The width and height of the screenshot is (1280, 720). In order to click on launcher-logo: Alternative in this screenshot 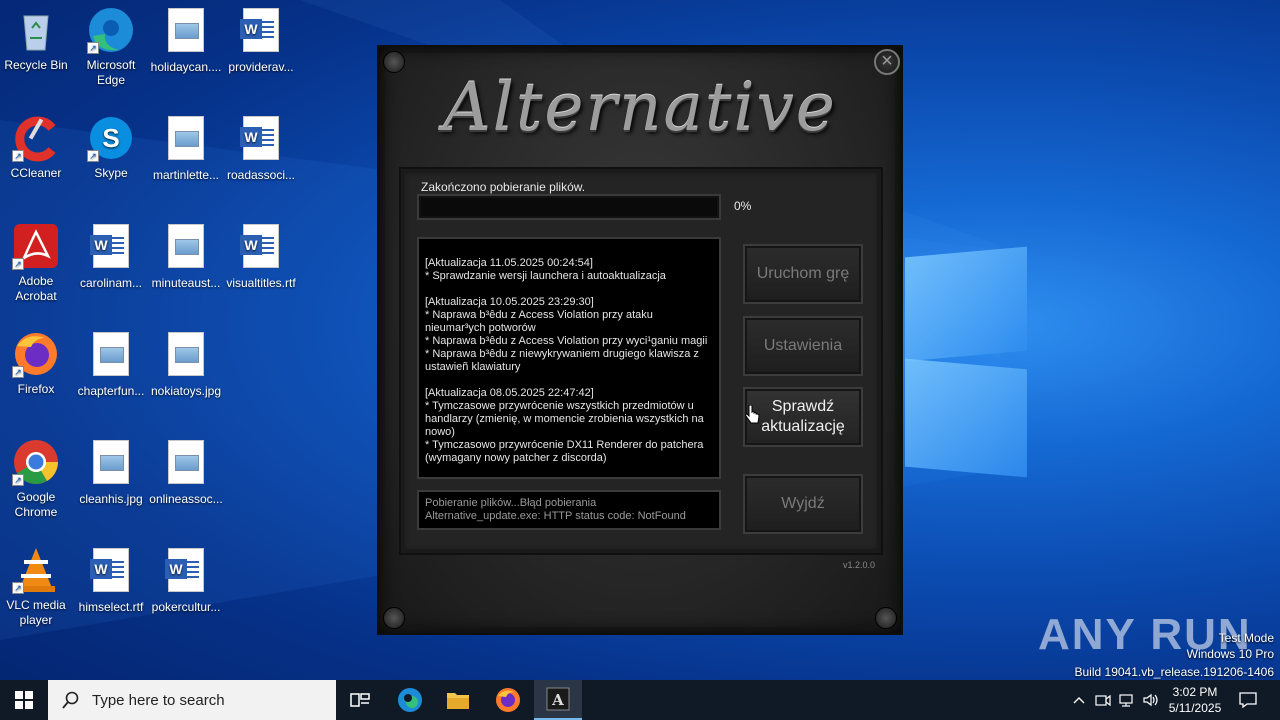, I will do `click(640, 107)`.